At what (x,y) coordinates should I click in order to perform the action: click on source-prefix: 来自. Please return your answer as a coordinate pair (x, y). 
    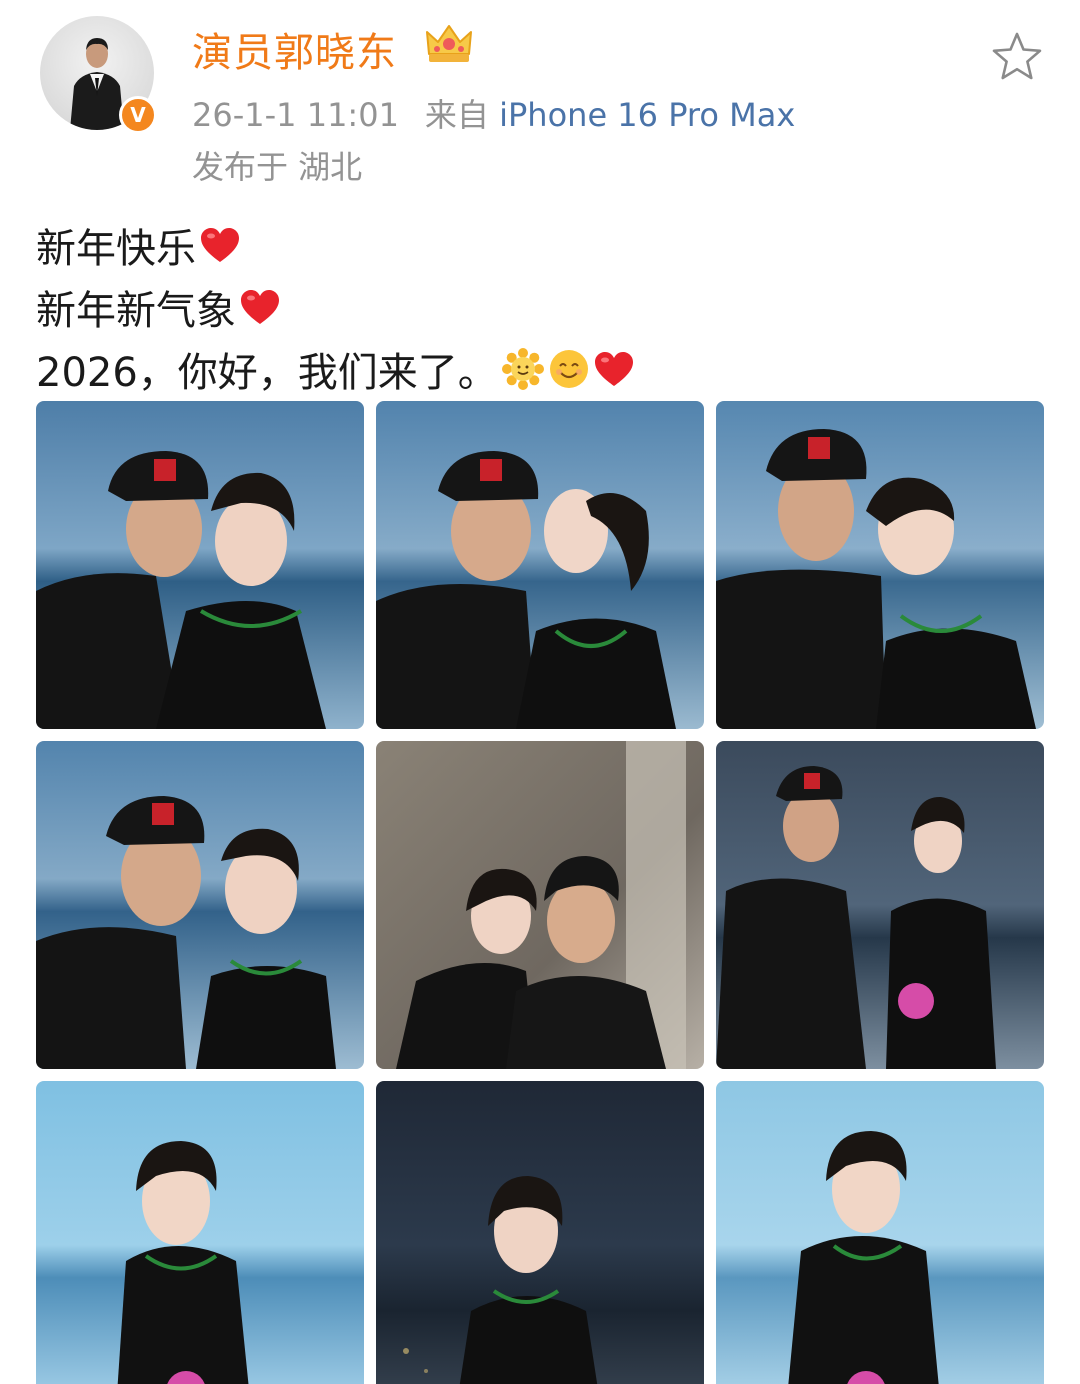
    Looking at the image, I should click on (456, 115).